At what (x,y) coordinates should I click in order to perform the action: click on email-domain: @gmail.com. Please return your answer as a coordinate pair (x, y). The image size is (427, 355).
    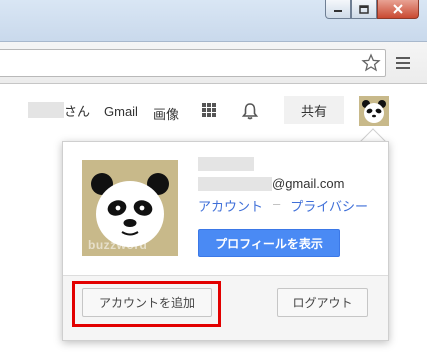
    Looking at the image, I should click on (308, 183).